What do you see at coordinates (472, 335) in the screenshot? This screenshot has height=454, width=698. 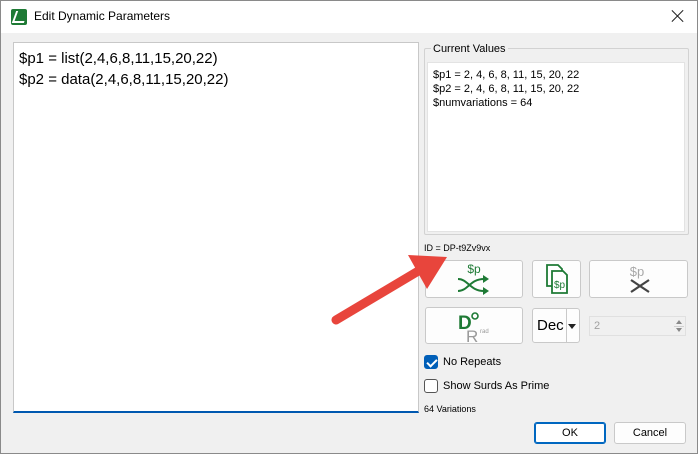 I see `svg-text: R` at bounding box center [472, 335].